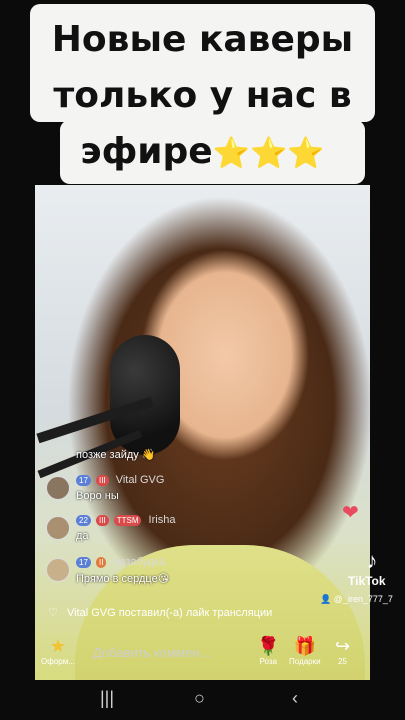 The width and height of the screenshot is (405, 720). Describe the element at coordinates (268, 661) in the screenshot. I see `rose-label: Роза` at that location.